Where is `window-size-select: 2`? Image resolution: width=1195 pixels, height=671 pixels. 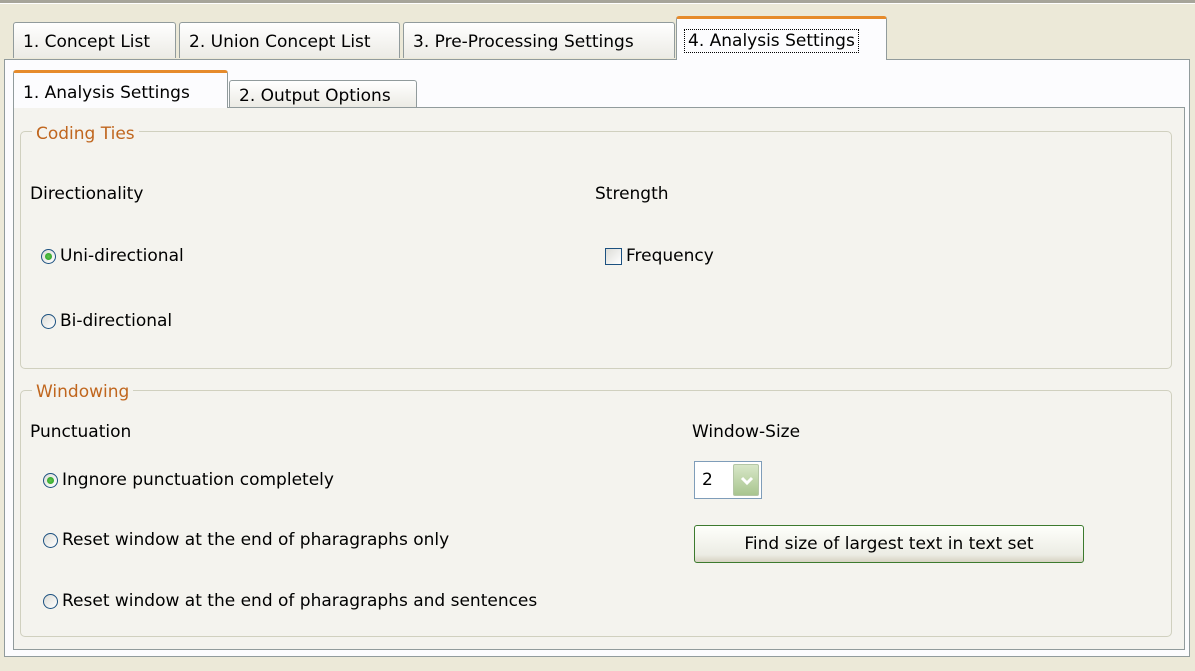 window-size-select: 2 is located at coordinates (728, 480).